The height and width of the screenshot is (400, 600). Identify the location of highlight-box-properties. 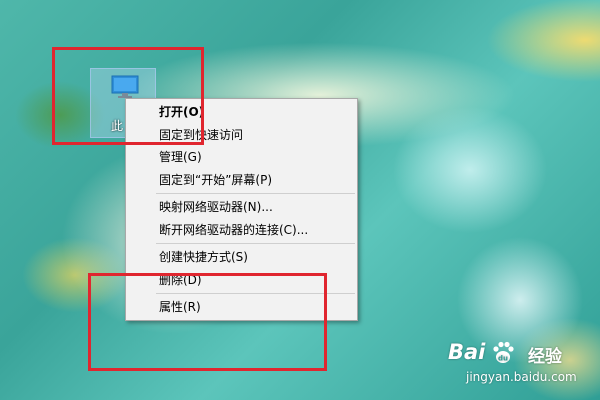
(207, 322).